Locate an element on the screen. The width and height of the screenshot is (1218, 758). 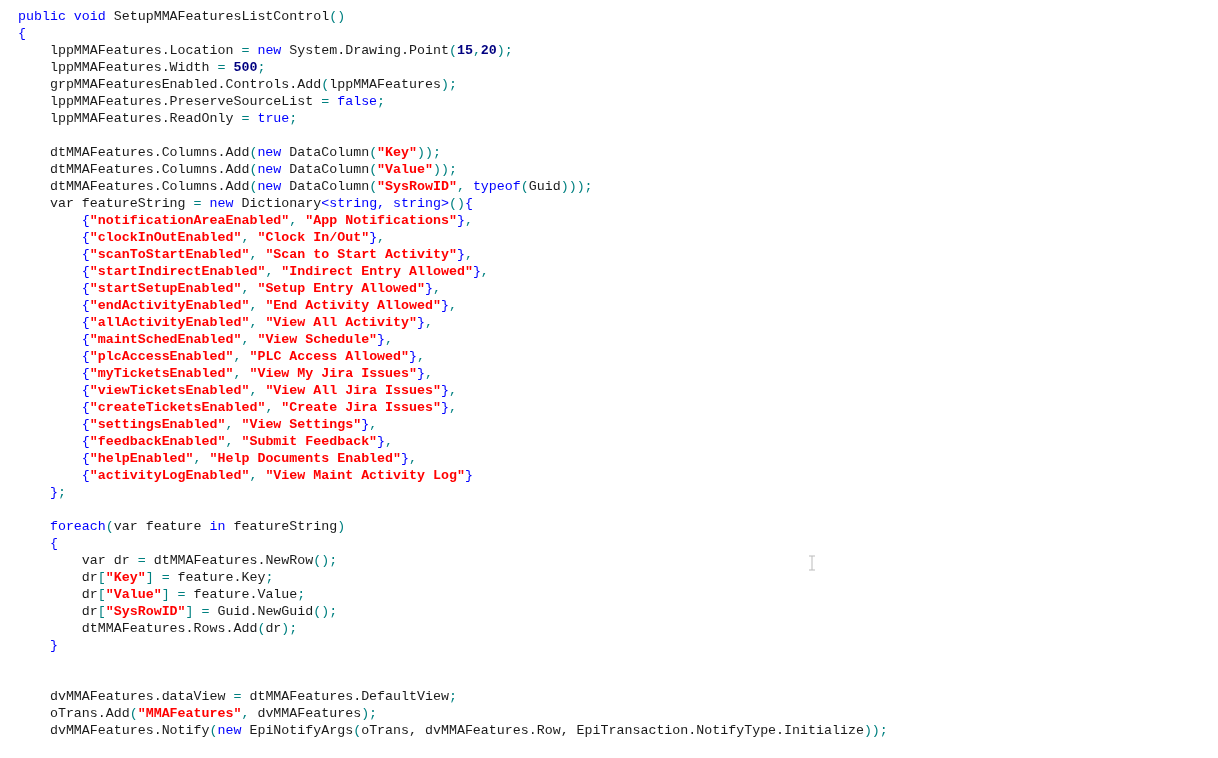
code-line: grpMMAFeaturesEnabled.Controls.Add(lppMMAFeatures); is located at coordinates (252, 84).